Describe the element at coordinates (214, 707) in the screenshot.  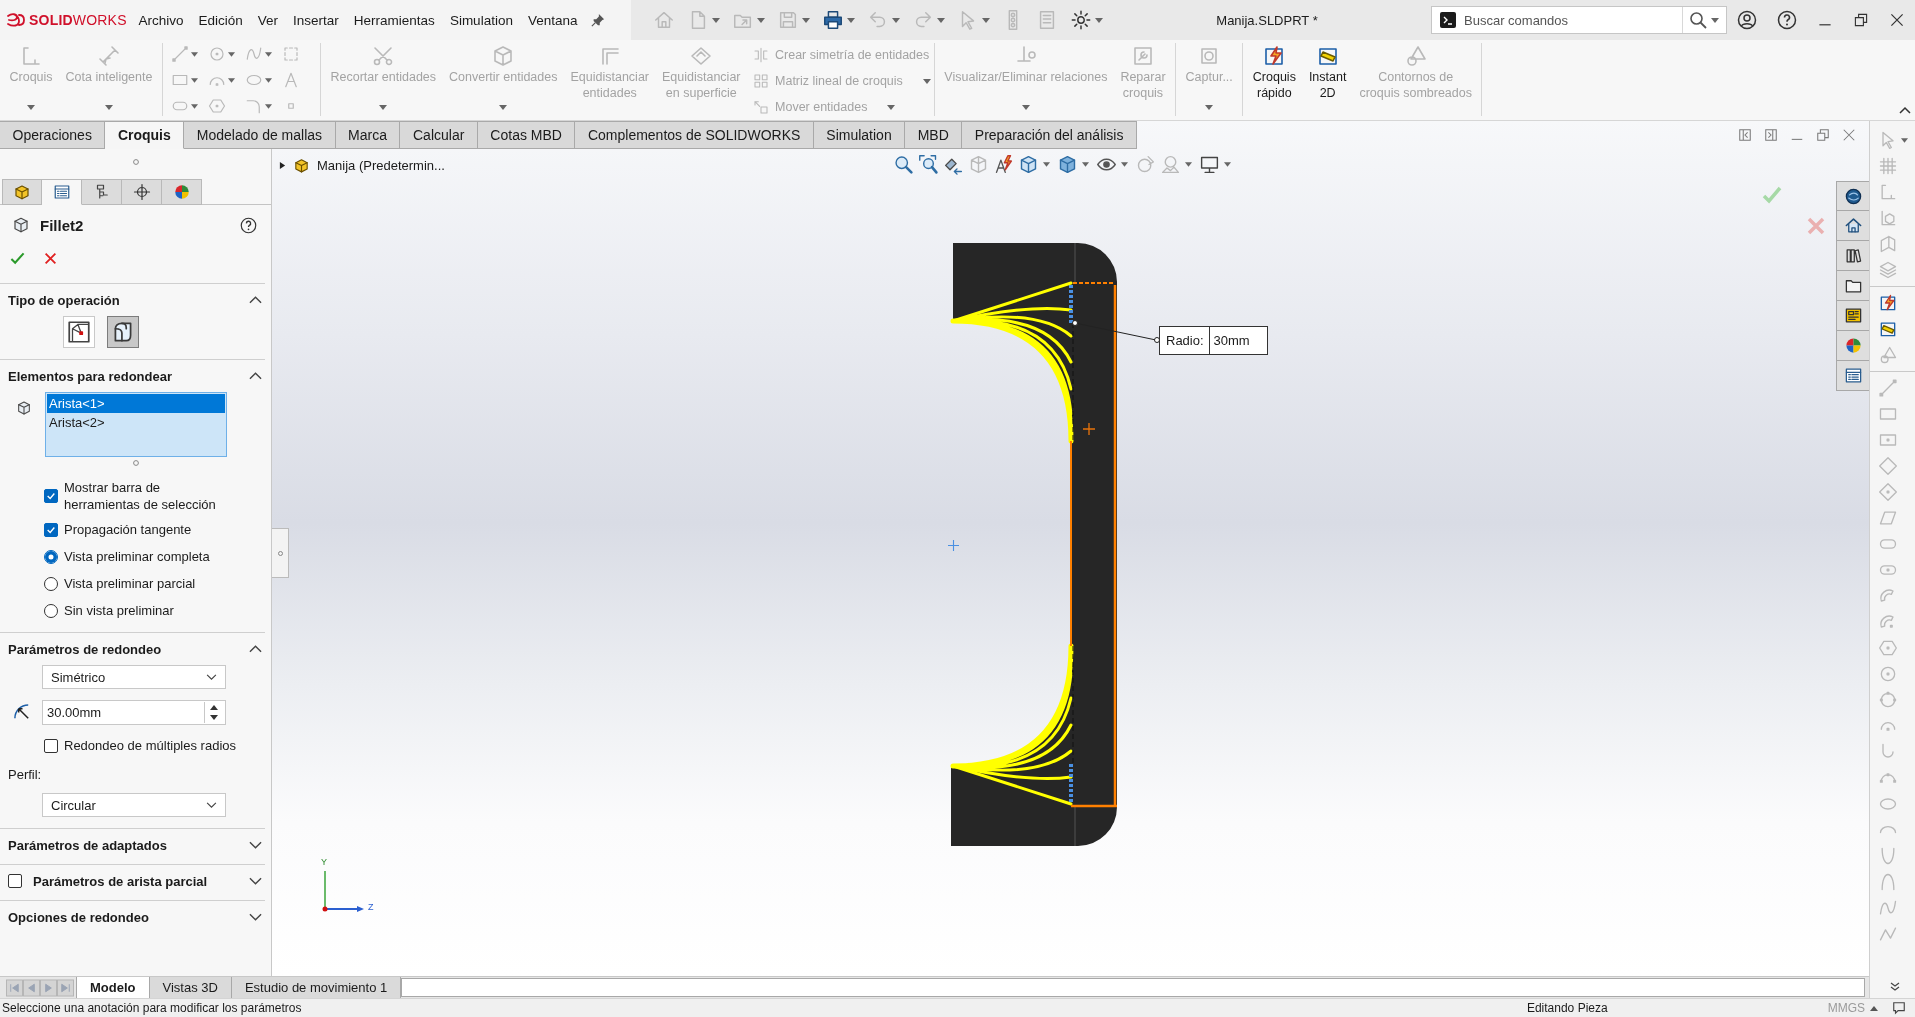
I see `spin-up-icon` at that location.